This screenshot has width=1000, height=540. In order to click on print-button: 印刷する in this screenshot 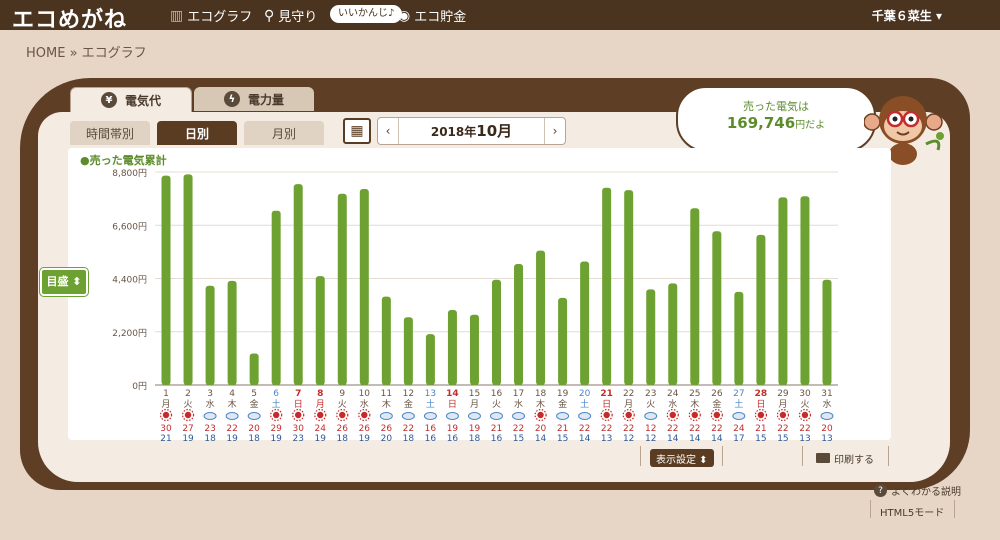, I will do `click(845, 458)`.